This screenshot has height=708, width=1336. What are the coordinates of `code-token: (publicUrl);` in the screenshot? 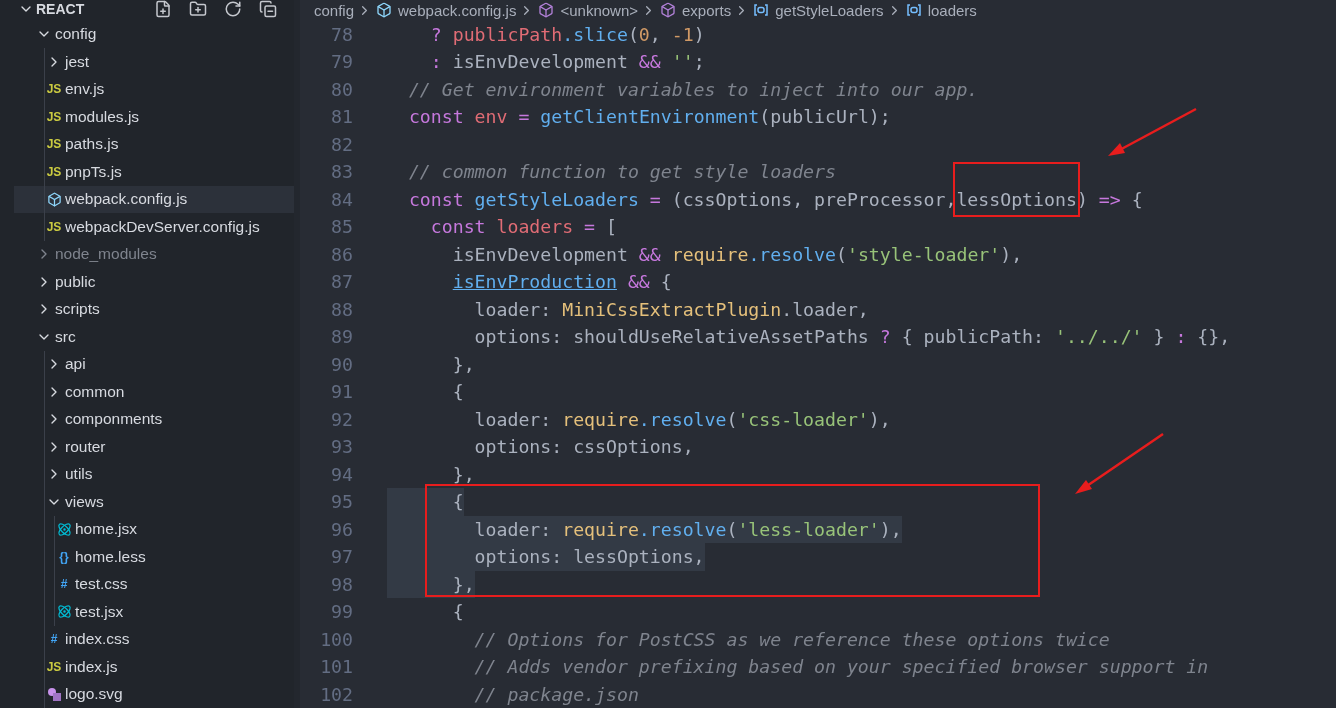 It's located at (825, 116).